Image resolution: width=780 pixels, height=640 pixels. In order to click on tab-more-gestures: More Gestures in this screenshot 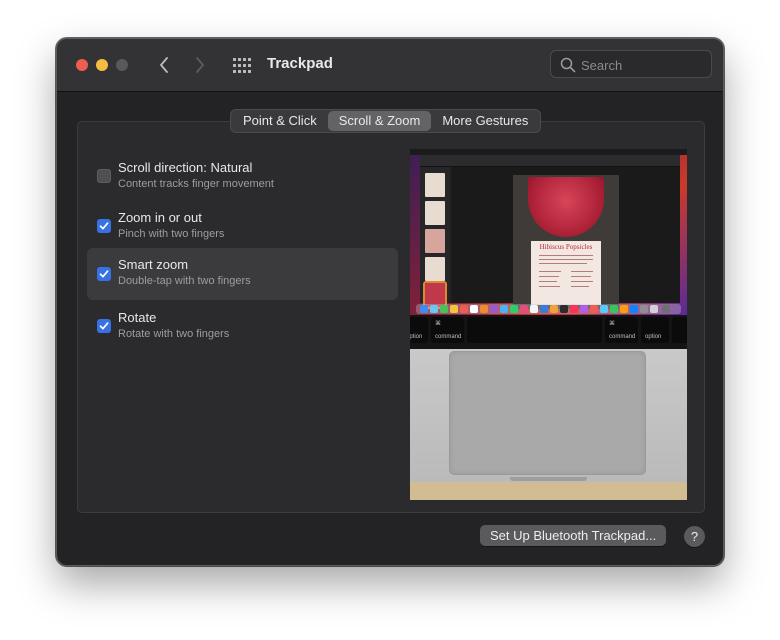, I will do `click(485, 121)`.